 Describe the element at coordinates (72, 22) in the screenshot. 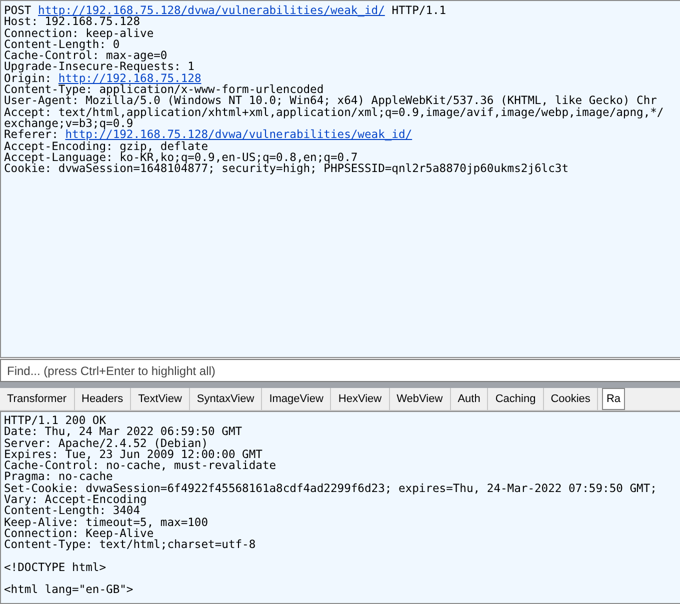

I see `request-line: Host: 192.168.75.128` at that location.